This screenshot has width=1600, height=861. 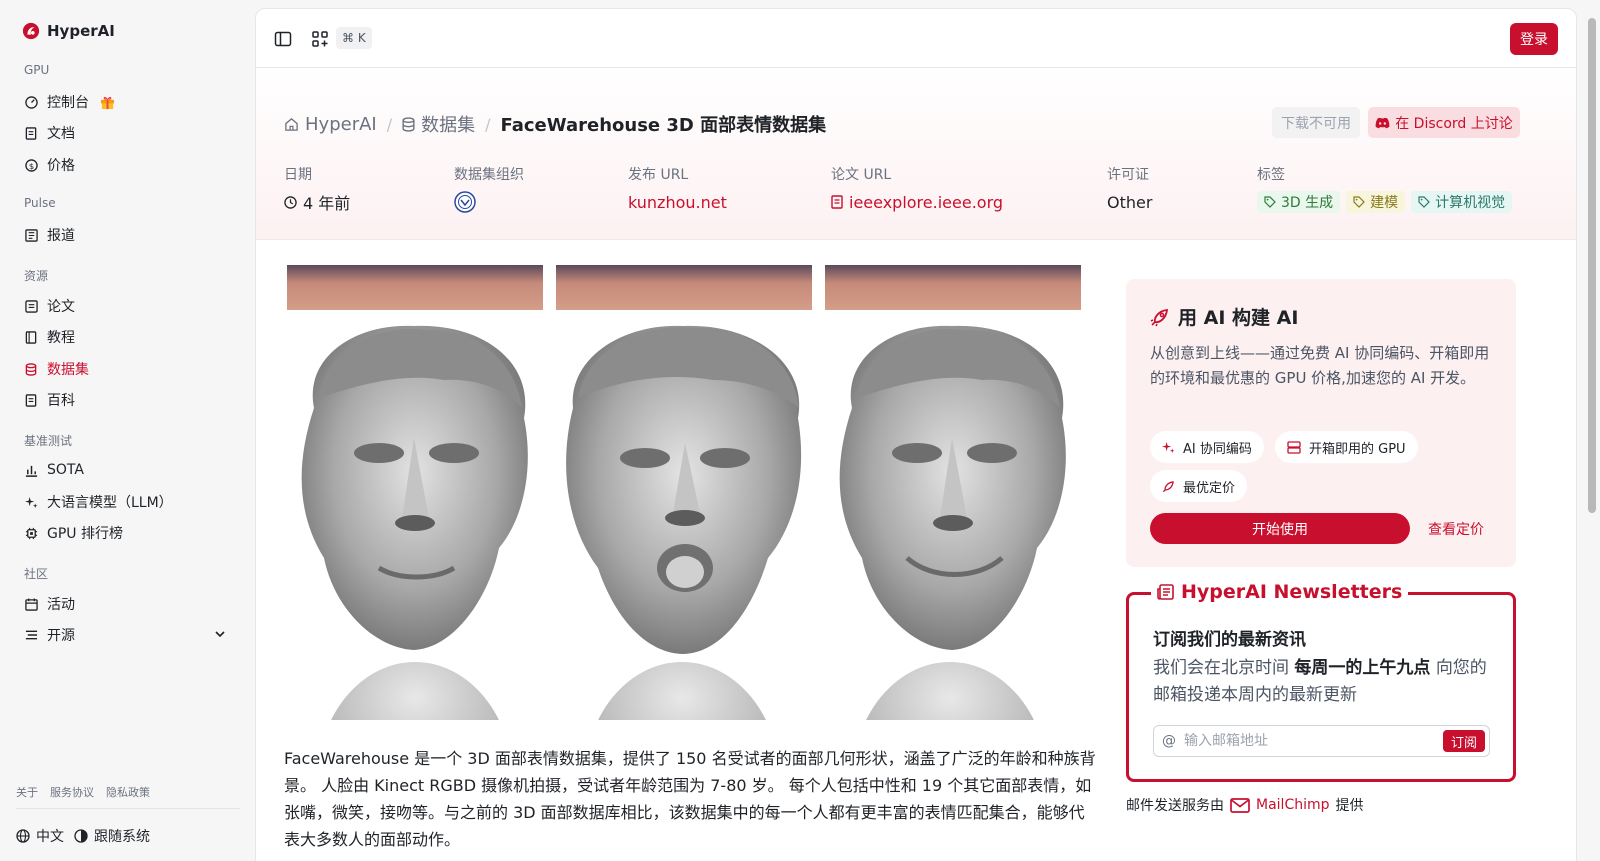 What do you see at coordinates (81, 836) in the screenshot?
I see `theme-icon` at bounding box center [81, 836].